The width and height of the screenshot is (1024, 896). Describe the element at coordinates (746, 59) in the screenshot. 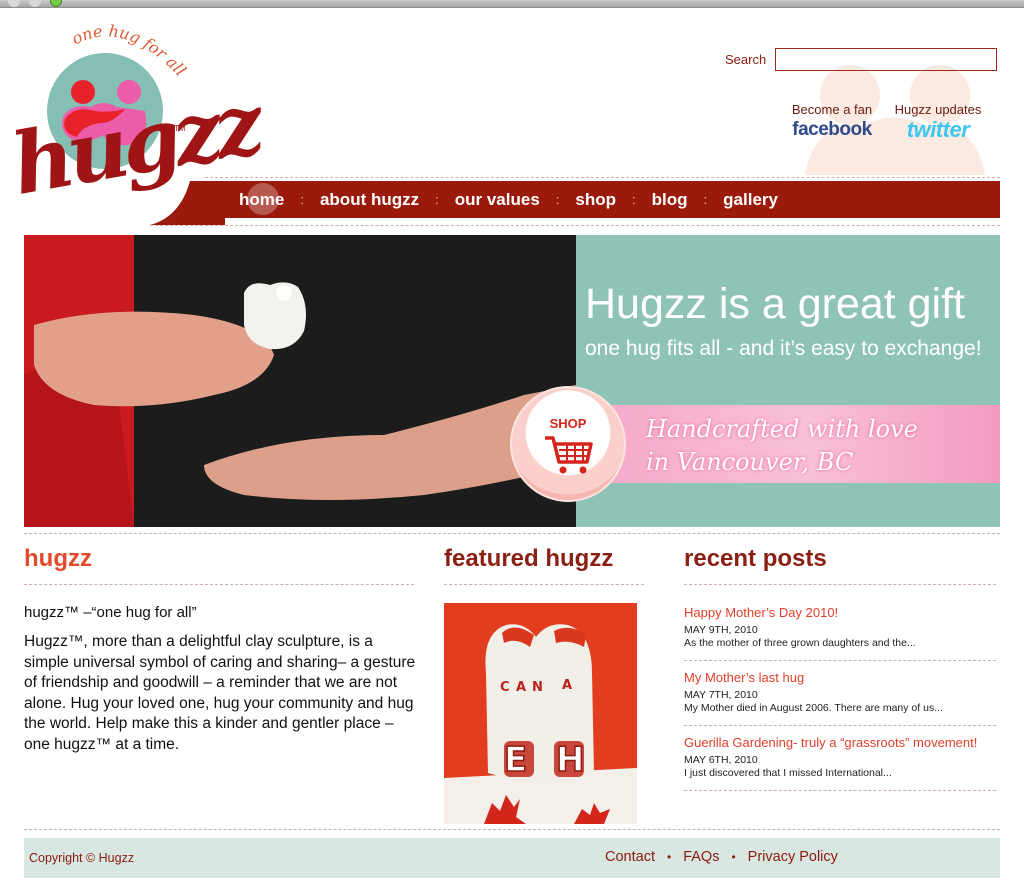

I see `search-label: Search` at that location.